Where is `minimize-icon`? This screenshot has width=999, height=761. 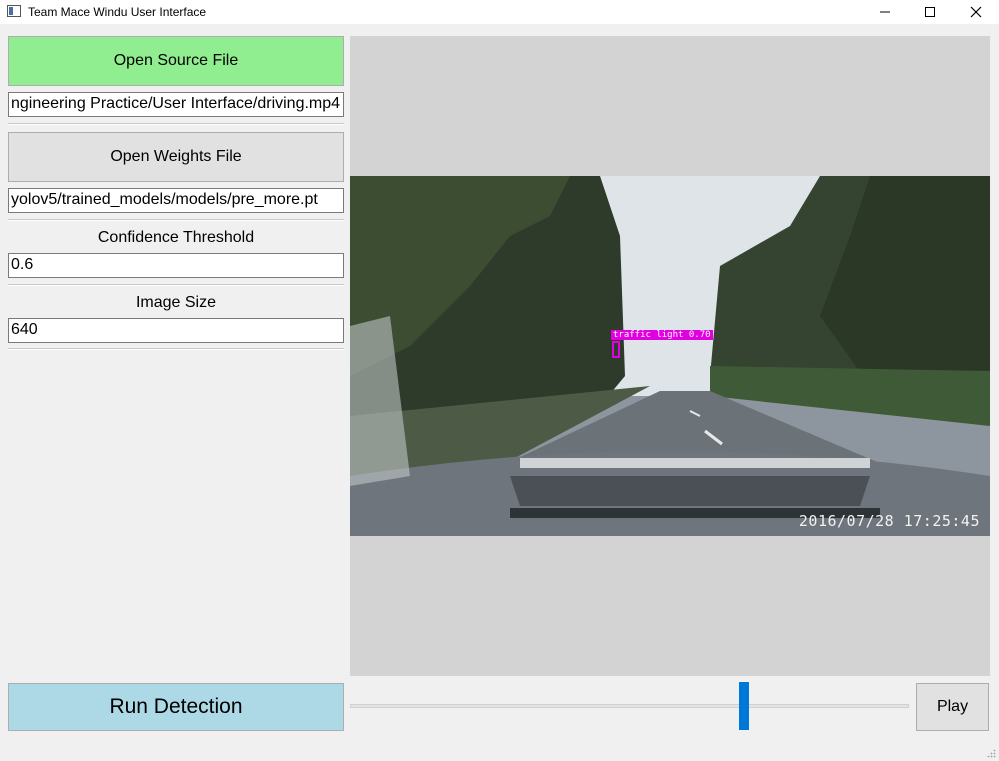 minimize-icon is located at coordinates (885, 12).